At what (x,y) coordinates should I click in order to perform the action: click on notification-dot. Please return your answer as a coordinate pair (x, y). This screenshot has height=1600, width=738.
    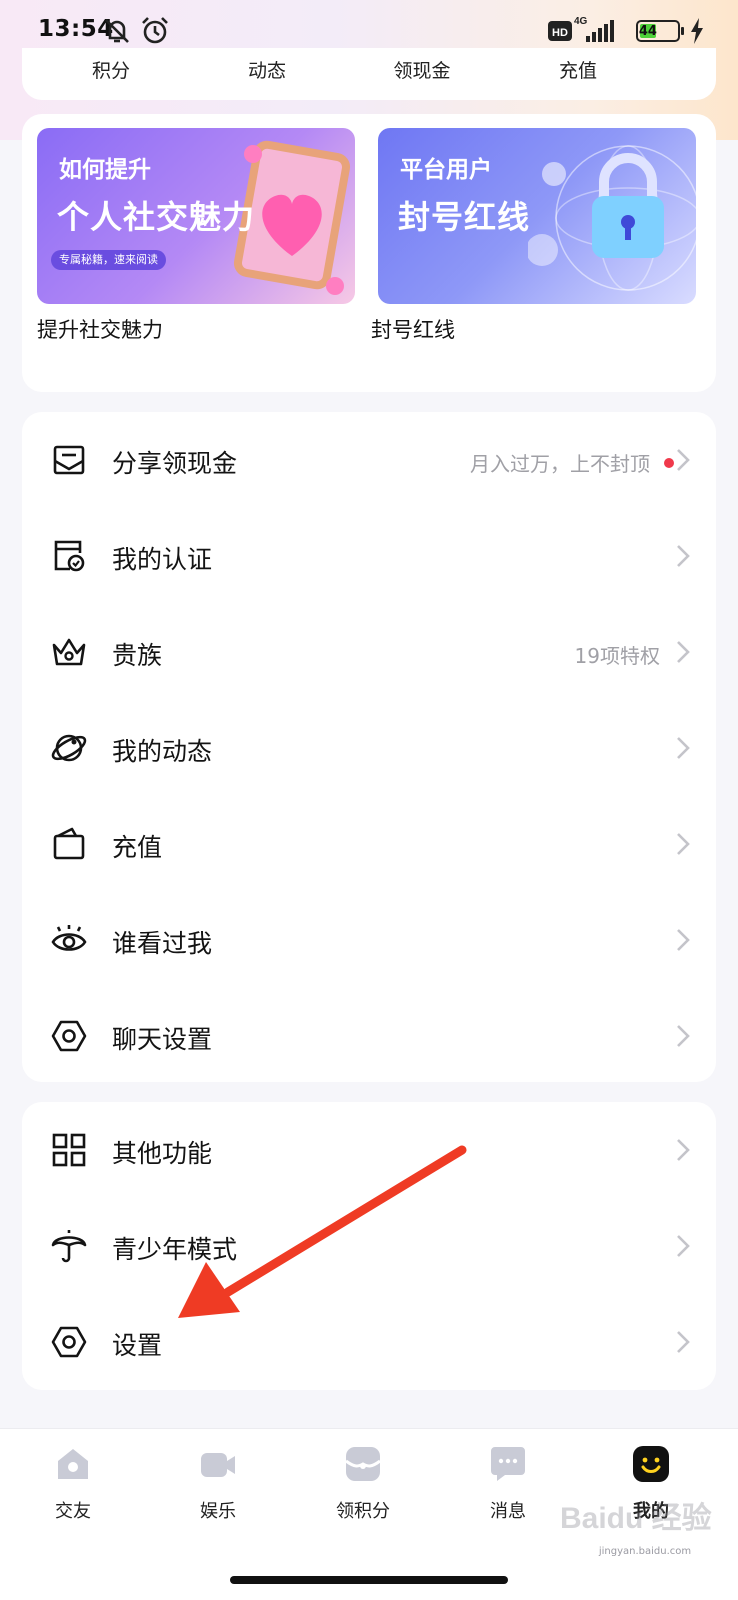
    Looking at the image, I should click on (669, 463).